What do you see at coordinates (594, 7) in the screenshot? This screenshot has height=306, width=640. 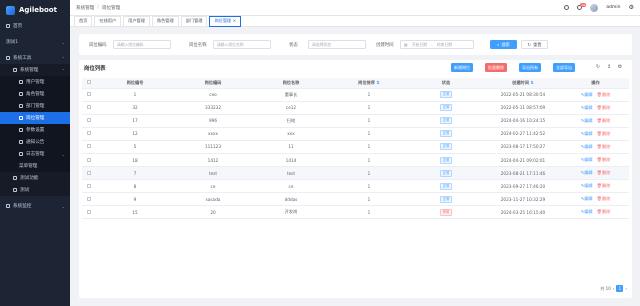 I see `avatar` at bounding box center [594, 7].